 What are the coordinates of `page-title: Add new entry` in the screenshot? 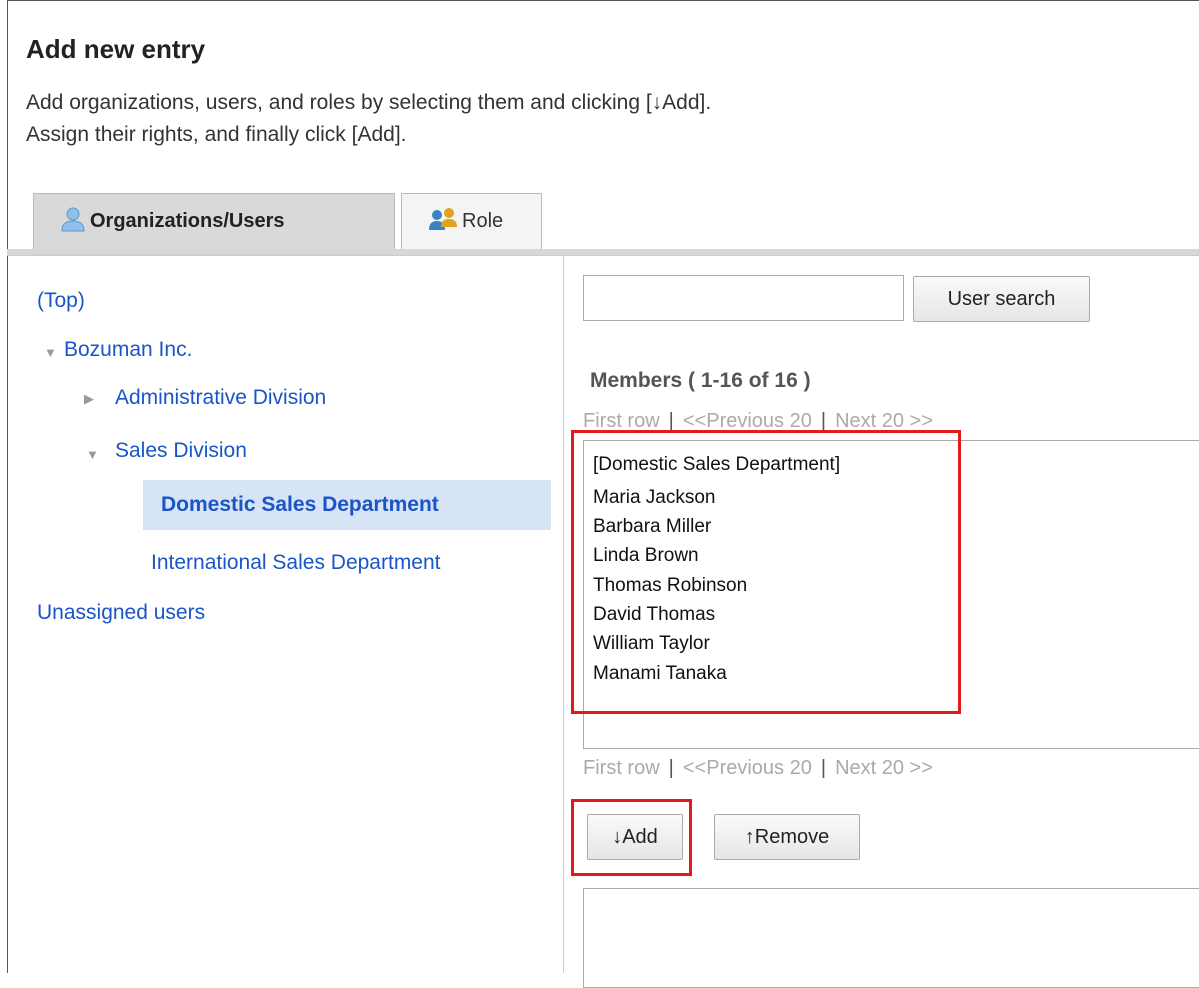 It's located at (116, 49).